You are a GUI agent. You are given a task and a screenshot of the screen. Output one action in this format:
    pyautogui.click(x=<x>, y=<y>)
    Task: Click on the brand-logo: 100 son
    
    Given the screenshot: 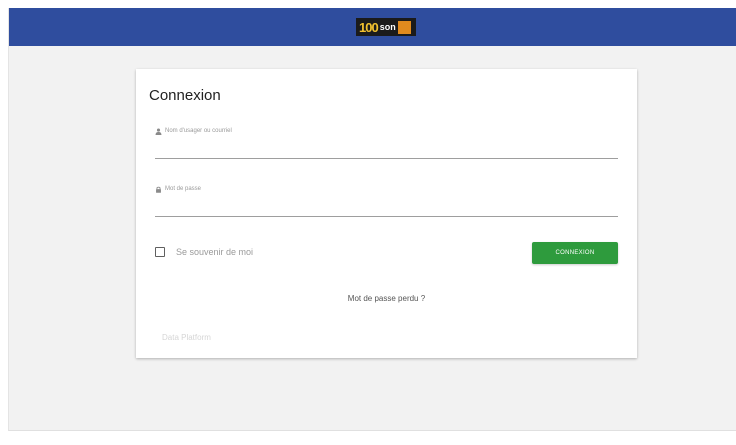 What is the action you would take?
    pyautogui.click(x=386, y=27)
    